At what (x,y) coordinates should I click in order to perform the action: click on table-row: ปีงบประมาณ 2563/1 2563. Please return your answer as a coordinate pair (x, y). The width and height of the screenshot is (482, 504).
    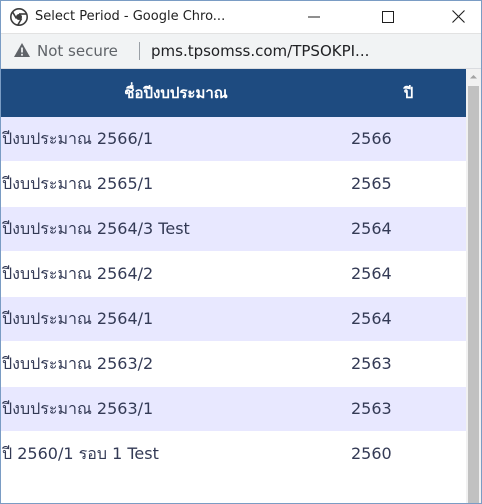
    Looking at the image, I should click on (233, 409).